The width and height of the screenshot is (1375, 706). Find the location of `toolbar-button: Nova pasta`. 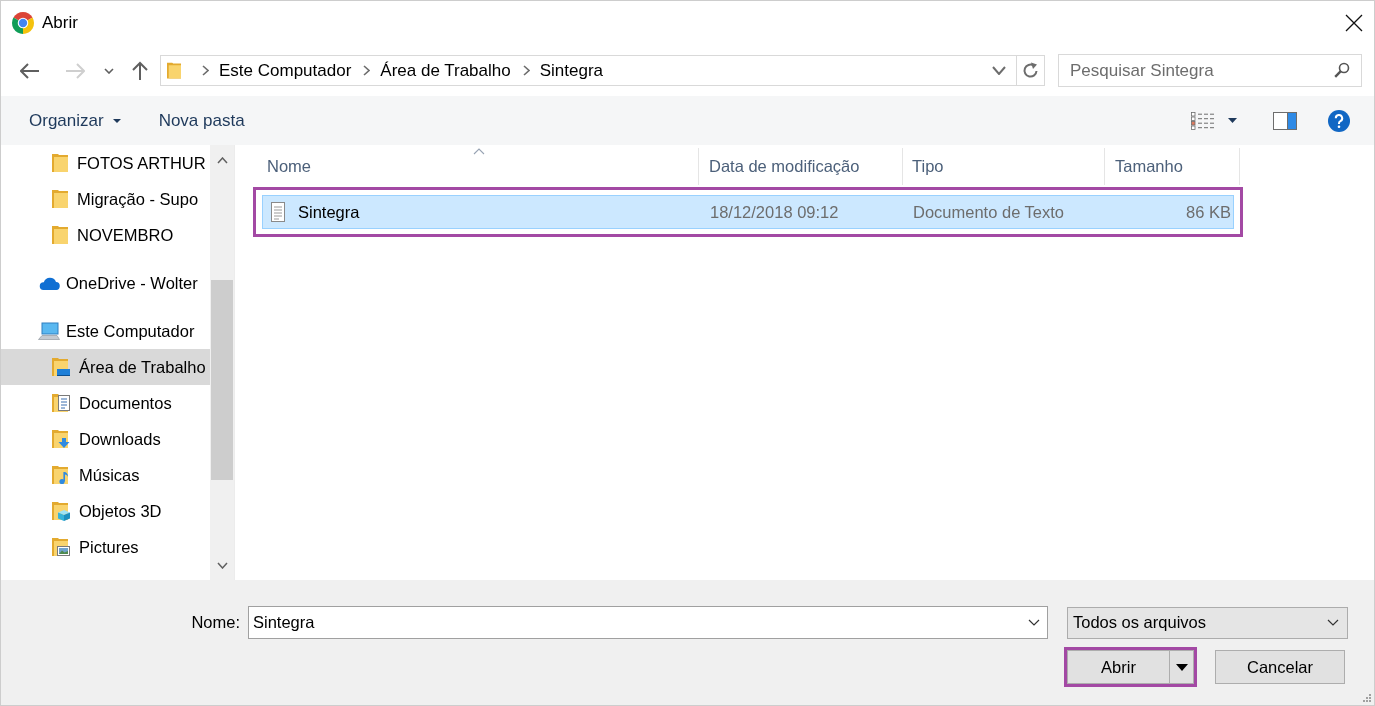

toolbar-button: Nova pasta is located at coordinates (201, 120).